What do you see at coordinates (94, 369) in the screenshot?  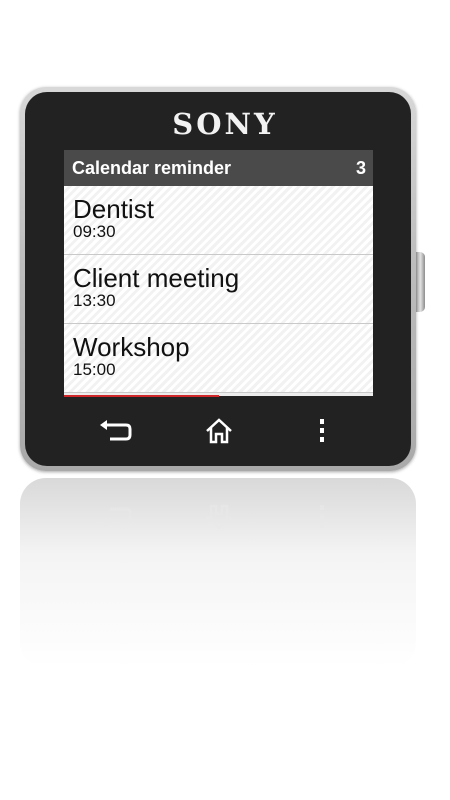 I see `reminder-time: 15:00` at bounding box center [94, 369].